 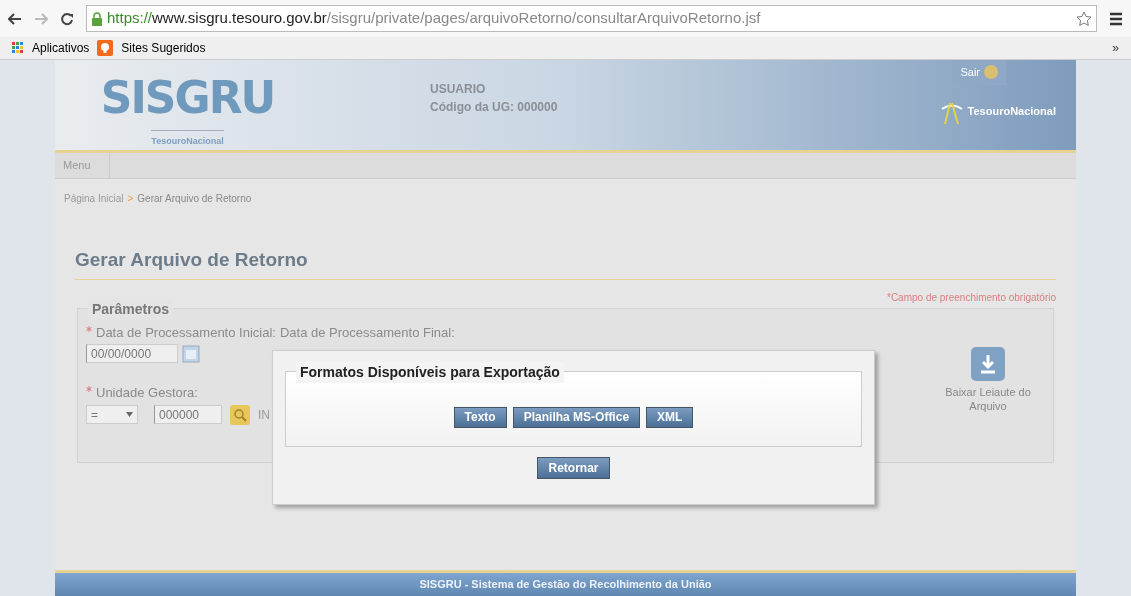 I want to click on format-button: XML, so click(x=670, y=417).